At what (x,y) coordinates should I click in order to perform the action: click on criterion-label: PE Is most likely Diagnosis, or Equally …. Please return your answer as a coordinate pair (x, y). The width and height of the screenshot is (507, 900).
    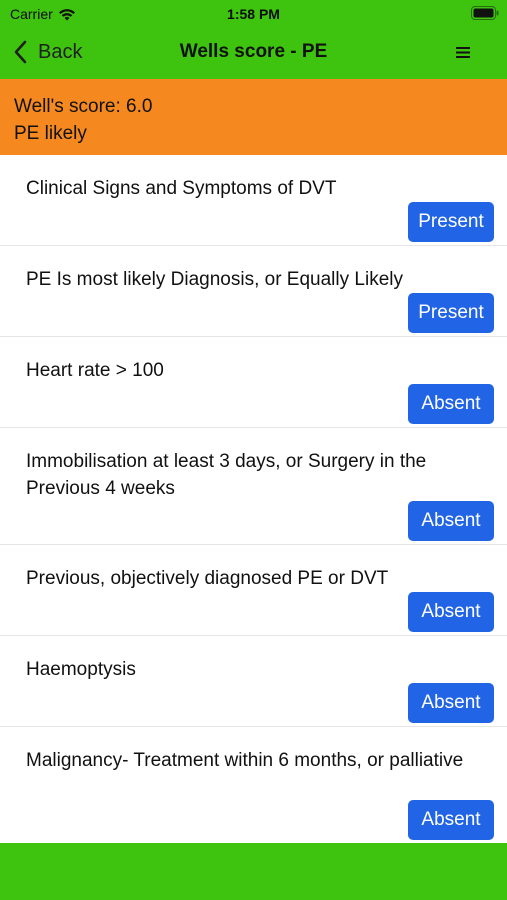
    Looking at the image, I should click on (214, 279).